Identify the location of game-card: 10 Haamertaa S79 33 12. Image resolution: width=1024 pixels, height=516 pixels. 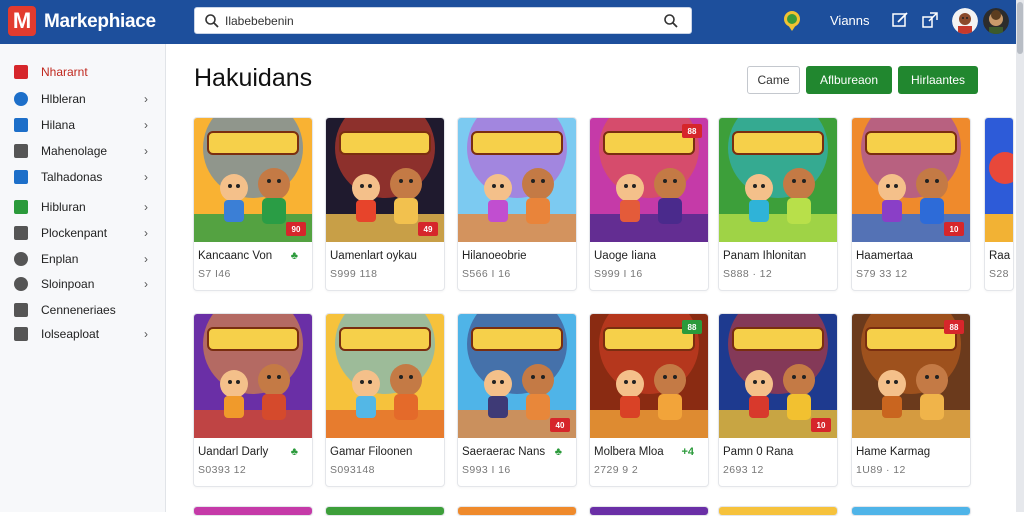
(911, 204).